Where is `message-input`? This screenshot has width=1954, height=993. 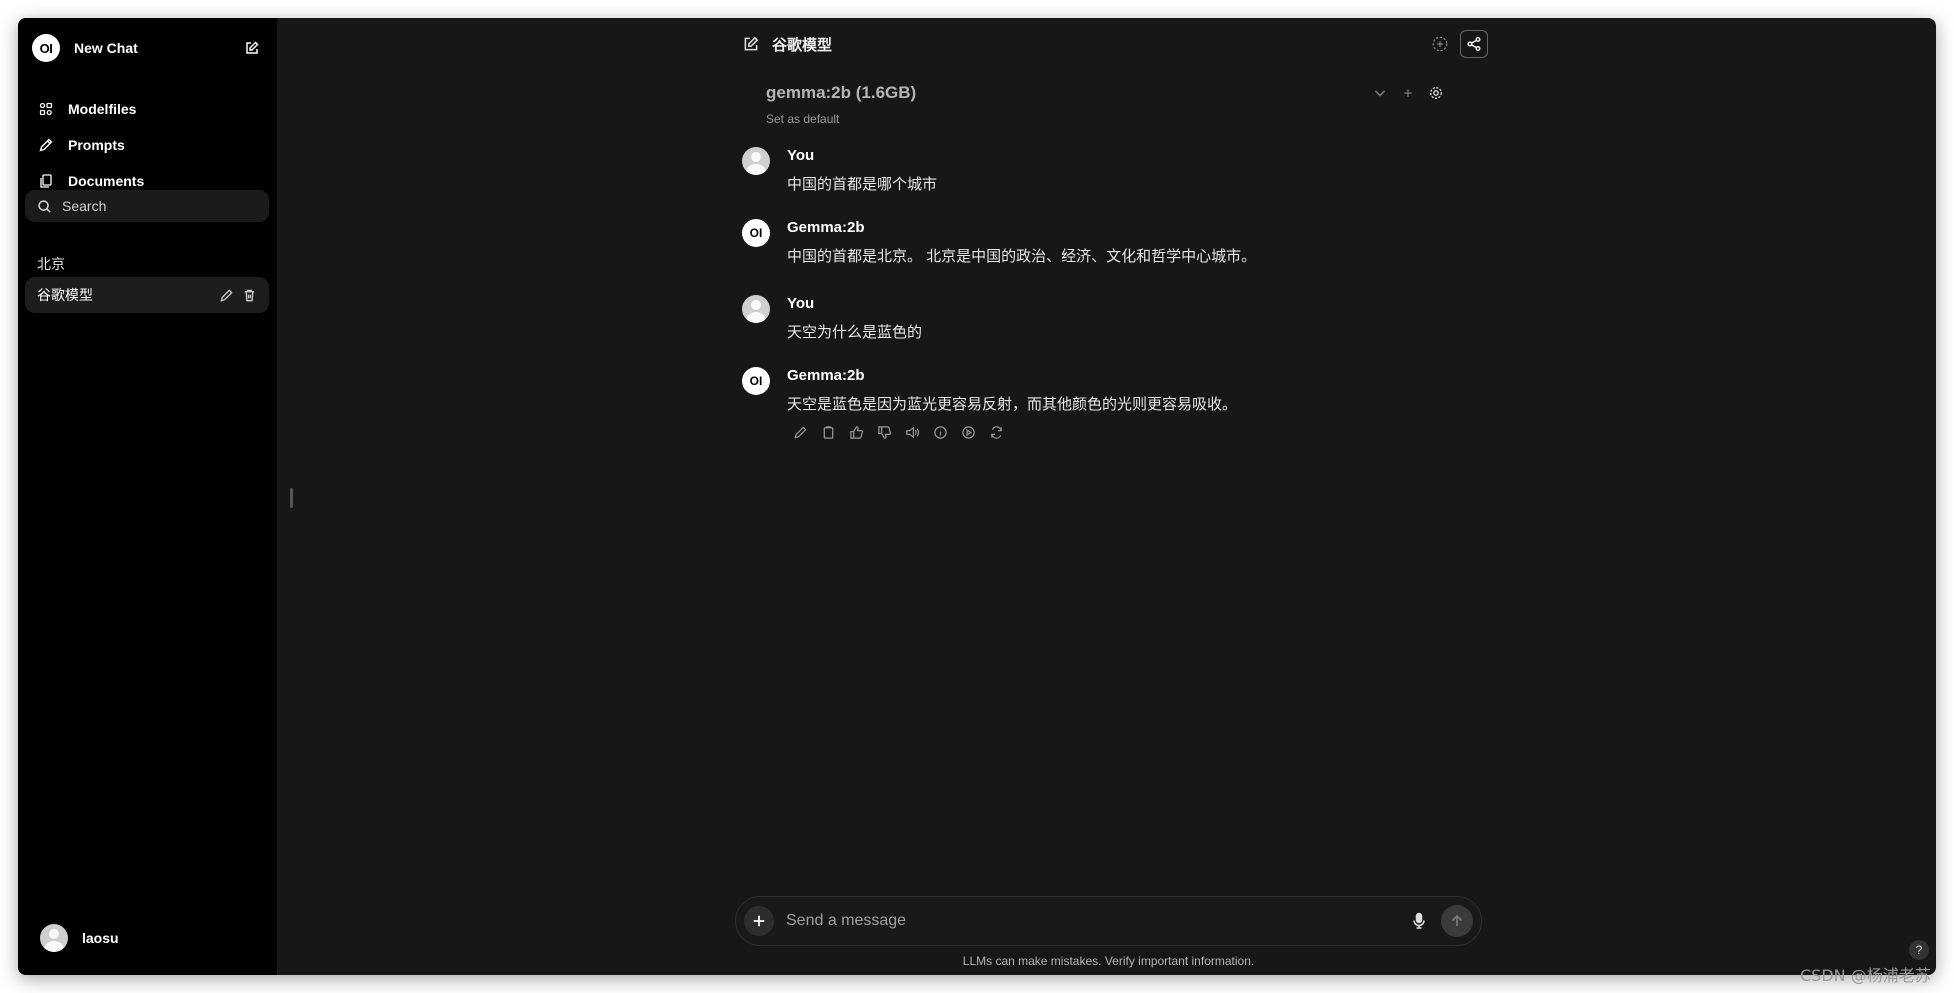
message-input is located at coordinates (1095, 921).